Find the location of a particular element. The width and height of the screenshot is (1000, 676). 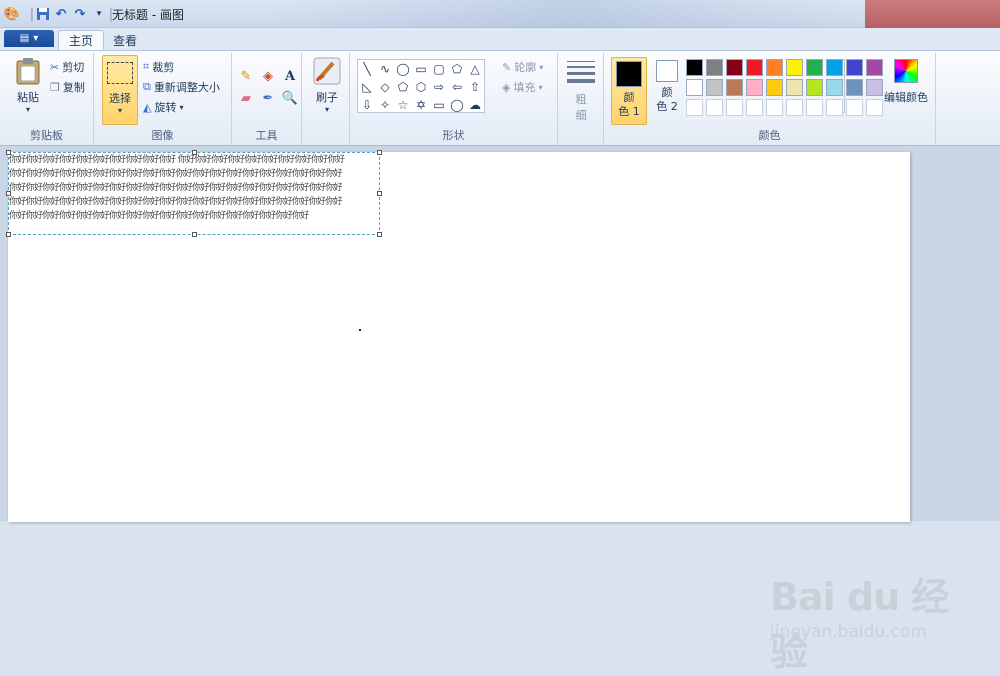

oval-callout-icon: ◯ is located at coordinates (457, 105).